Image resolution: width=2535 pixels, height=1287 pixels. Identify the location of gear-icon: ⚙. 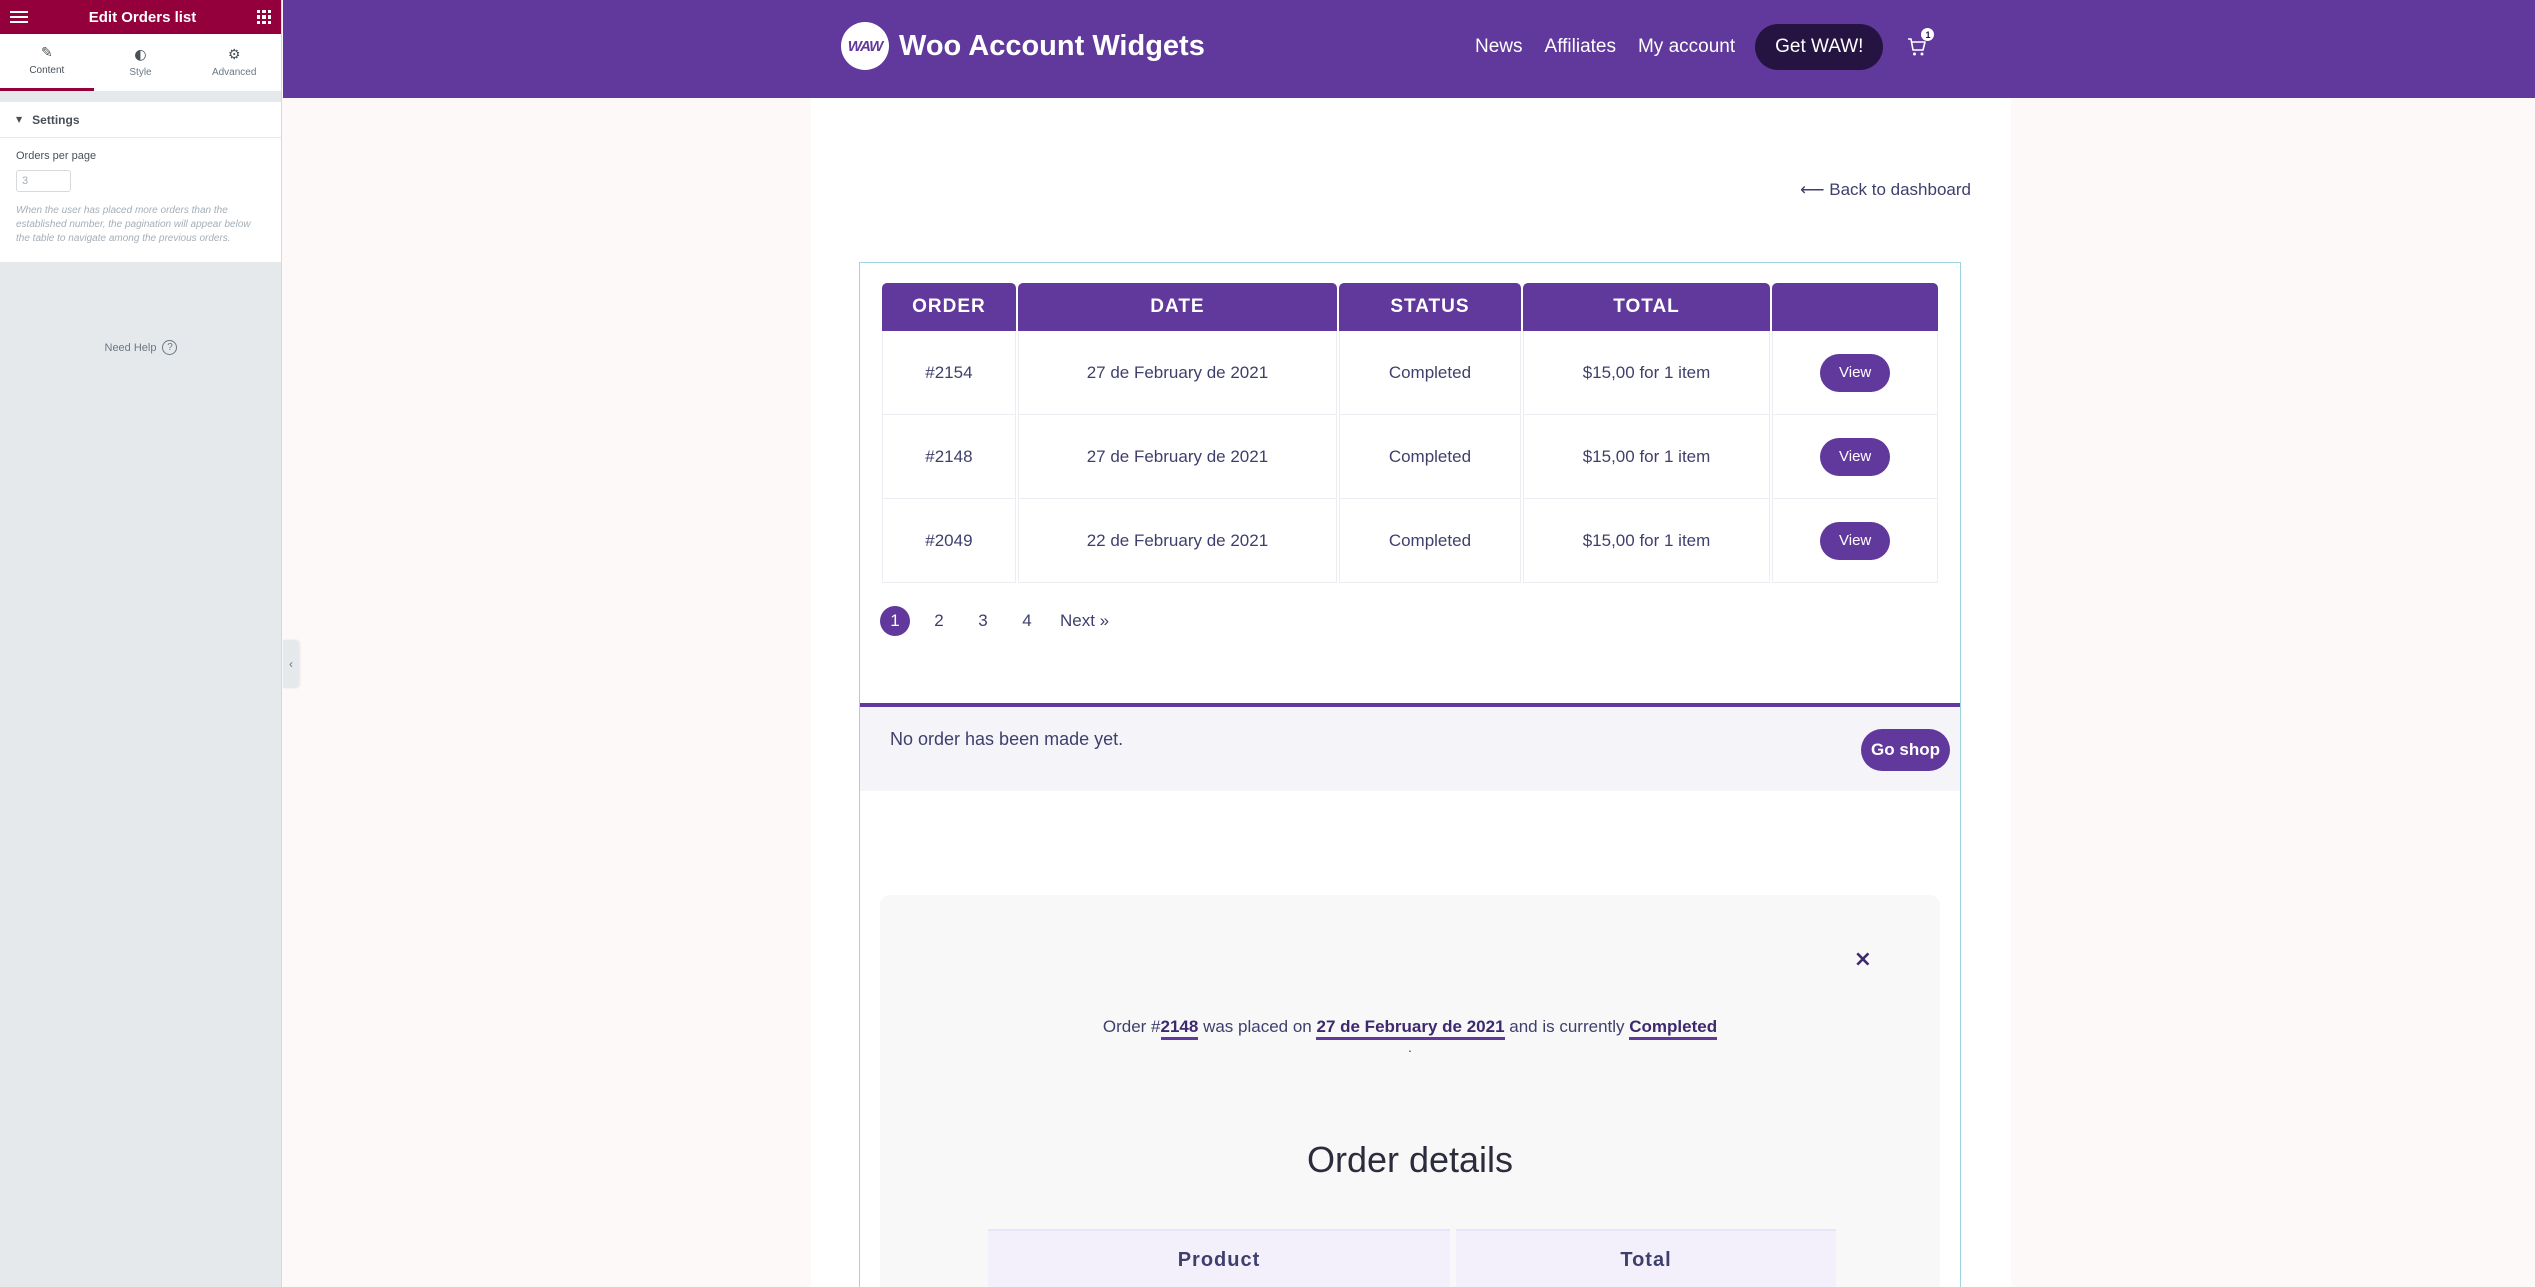
(234, 54).